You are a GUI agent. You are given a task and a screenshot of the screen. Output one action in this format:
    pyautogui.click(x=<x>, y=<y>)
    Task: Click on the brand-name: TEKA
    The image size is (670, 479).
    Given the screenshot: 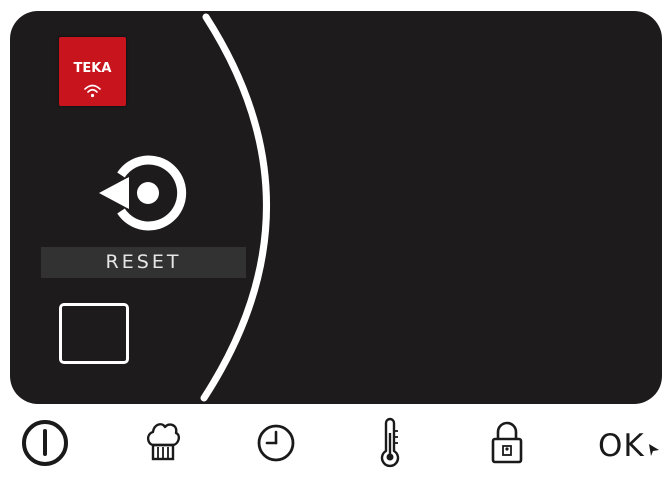 What is the action you would take?
    pyautogui.click(x=92, y=68)
    